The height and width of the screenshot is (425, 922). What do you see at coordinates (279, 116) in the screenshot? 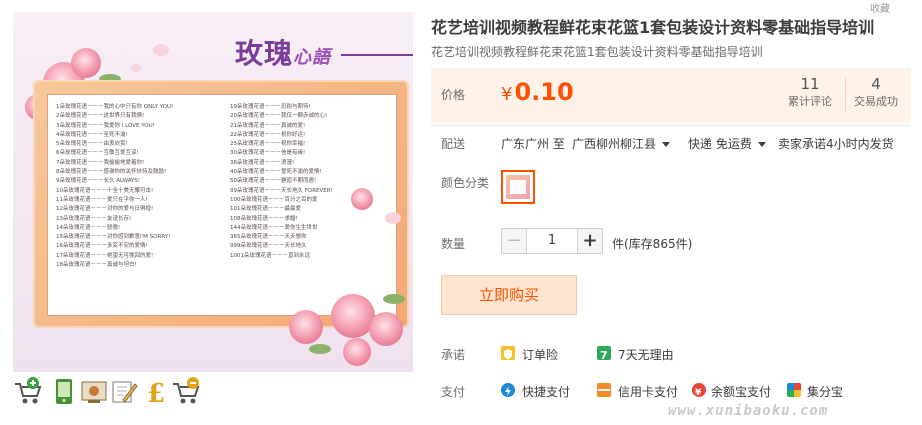
I see `flower-language-line: 20朵玫瑰花语－－－我仅一颗赤诚的心!` at bounding box center [279, 116].